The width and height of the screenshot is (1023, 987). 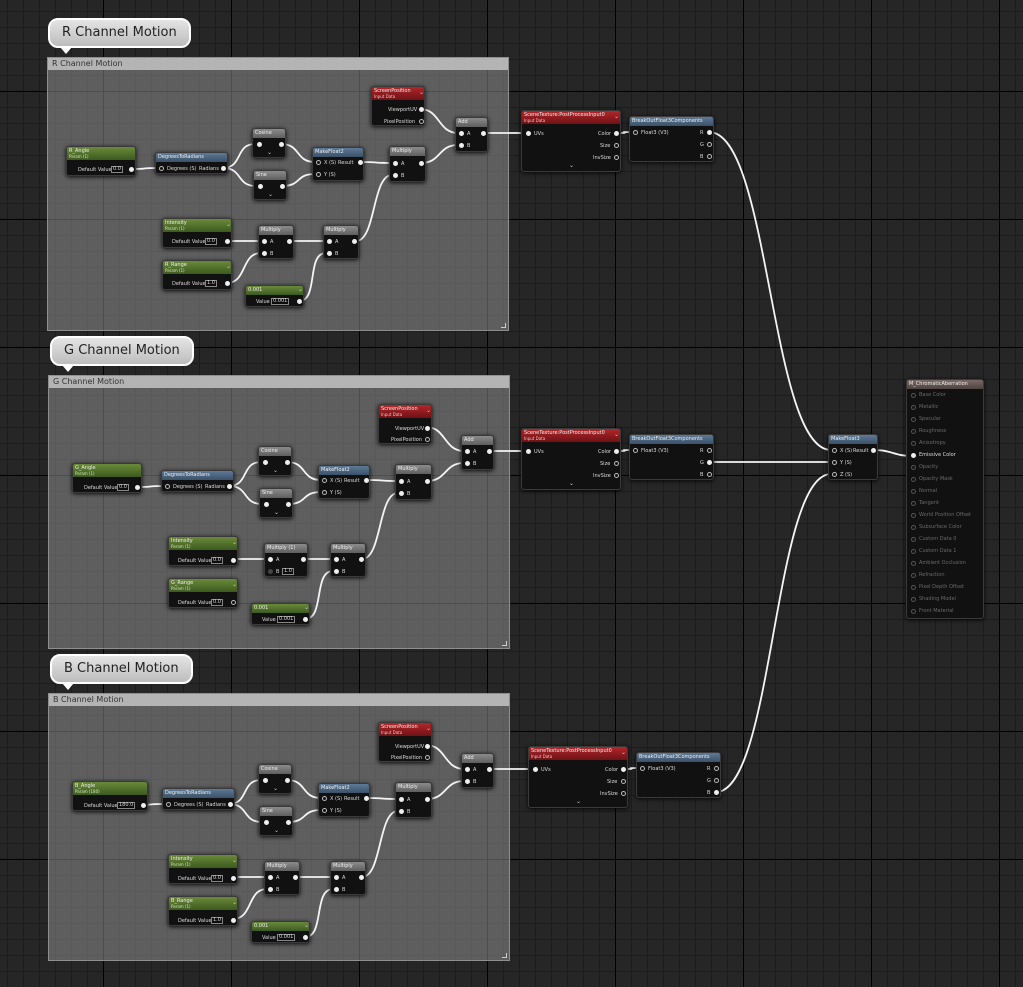 I want to click on node-g-multiply-main: Multiply A B, so click(x=413, y=482).